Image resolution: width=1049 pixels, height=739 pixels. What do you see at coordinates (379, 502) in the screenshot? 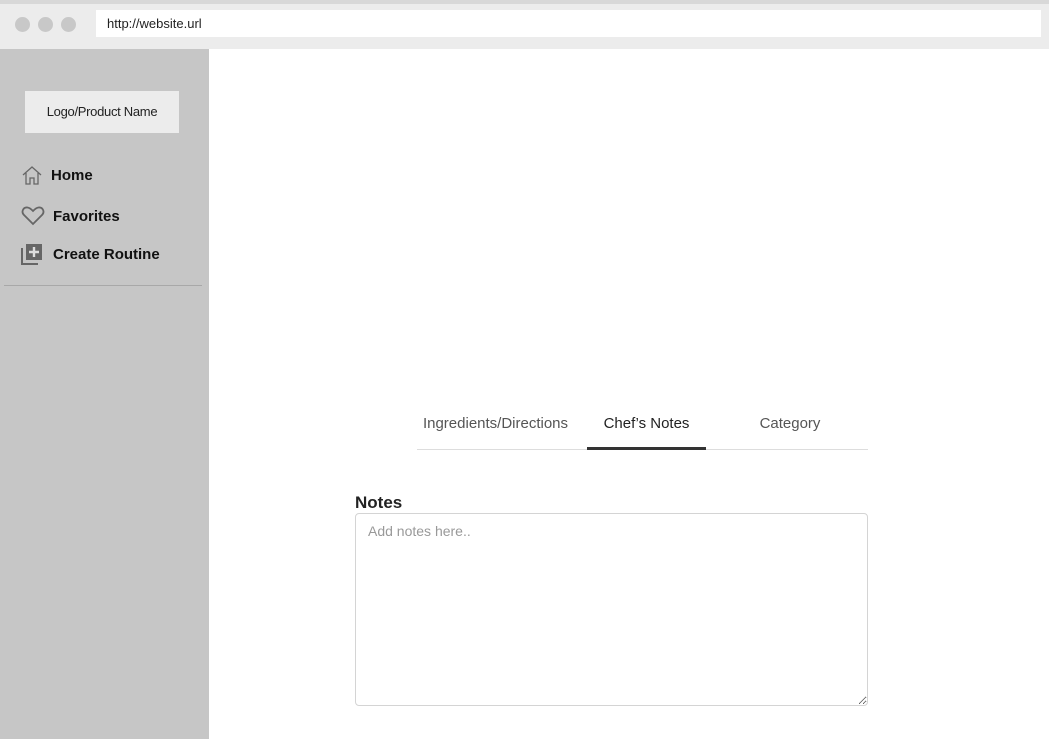
I see `notes-label: Notes` at bounding box center [379, 502].